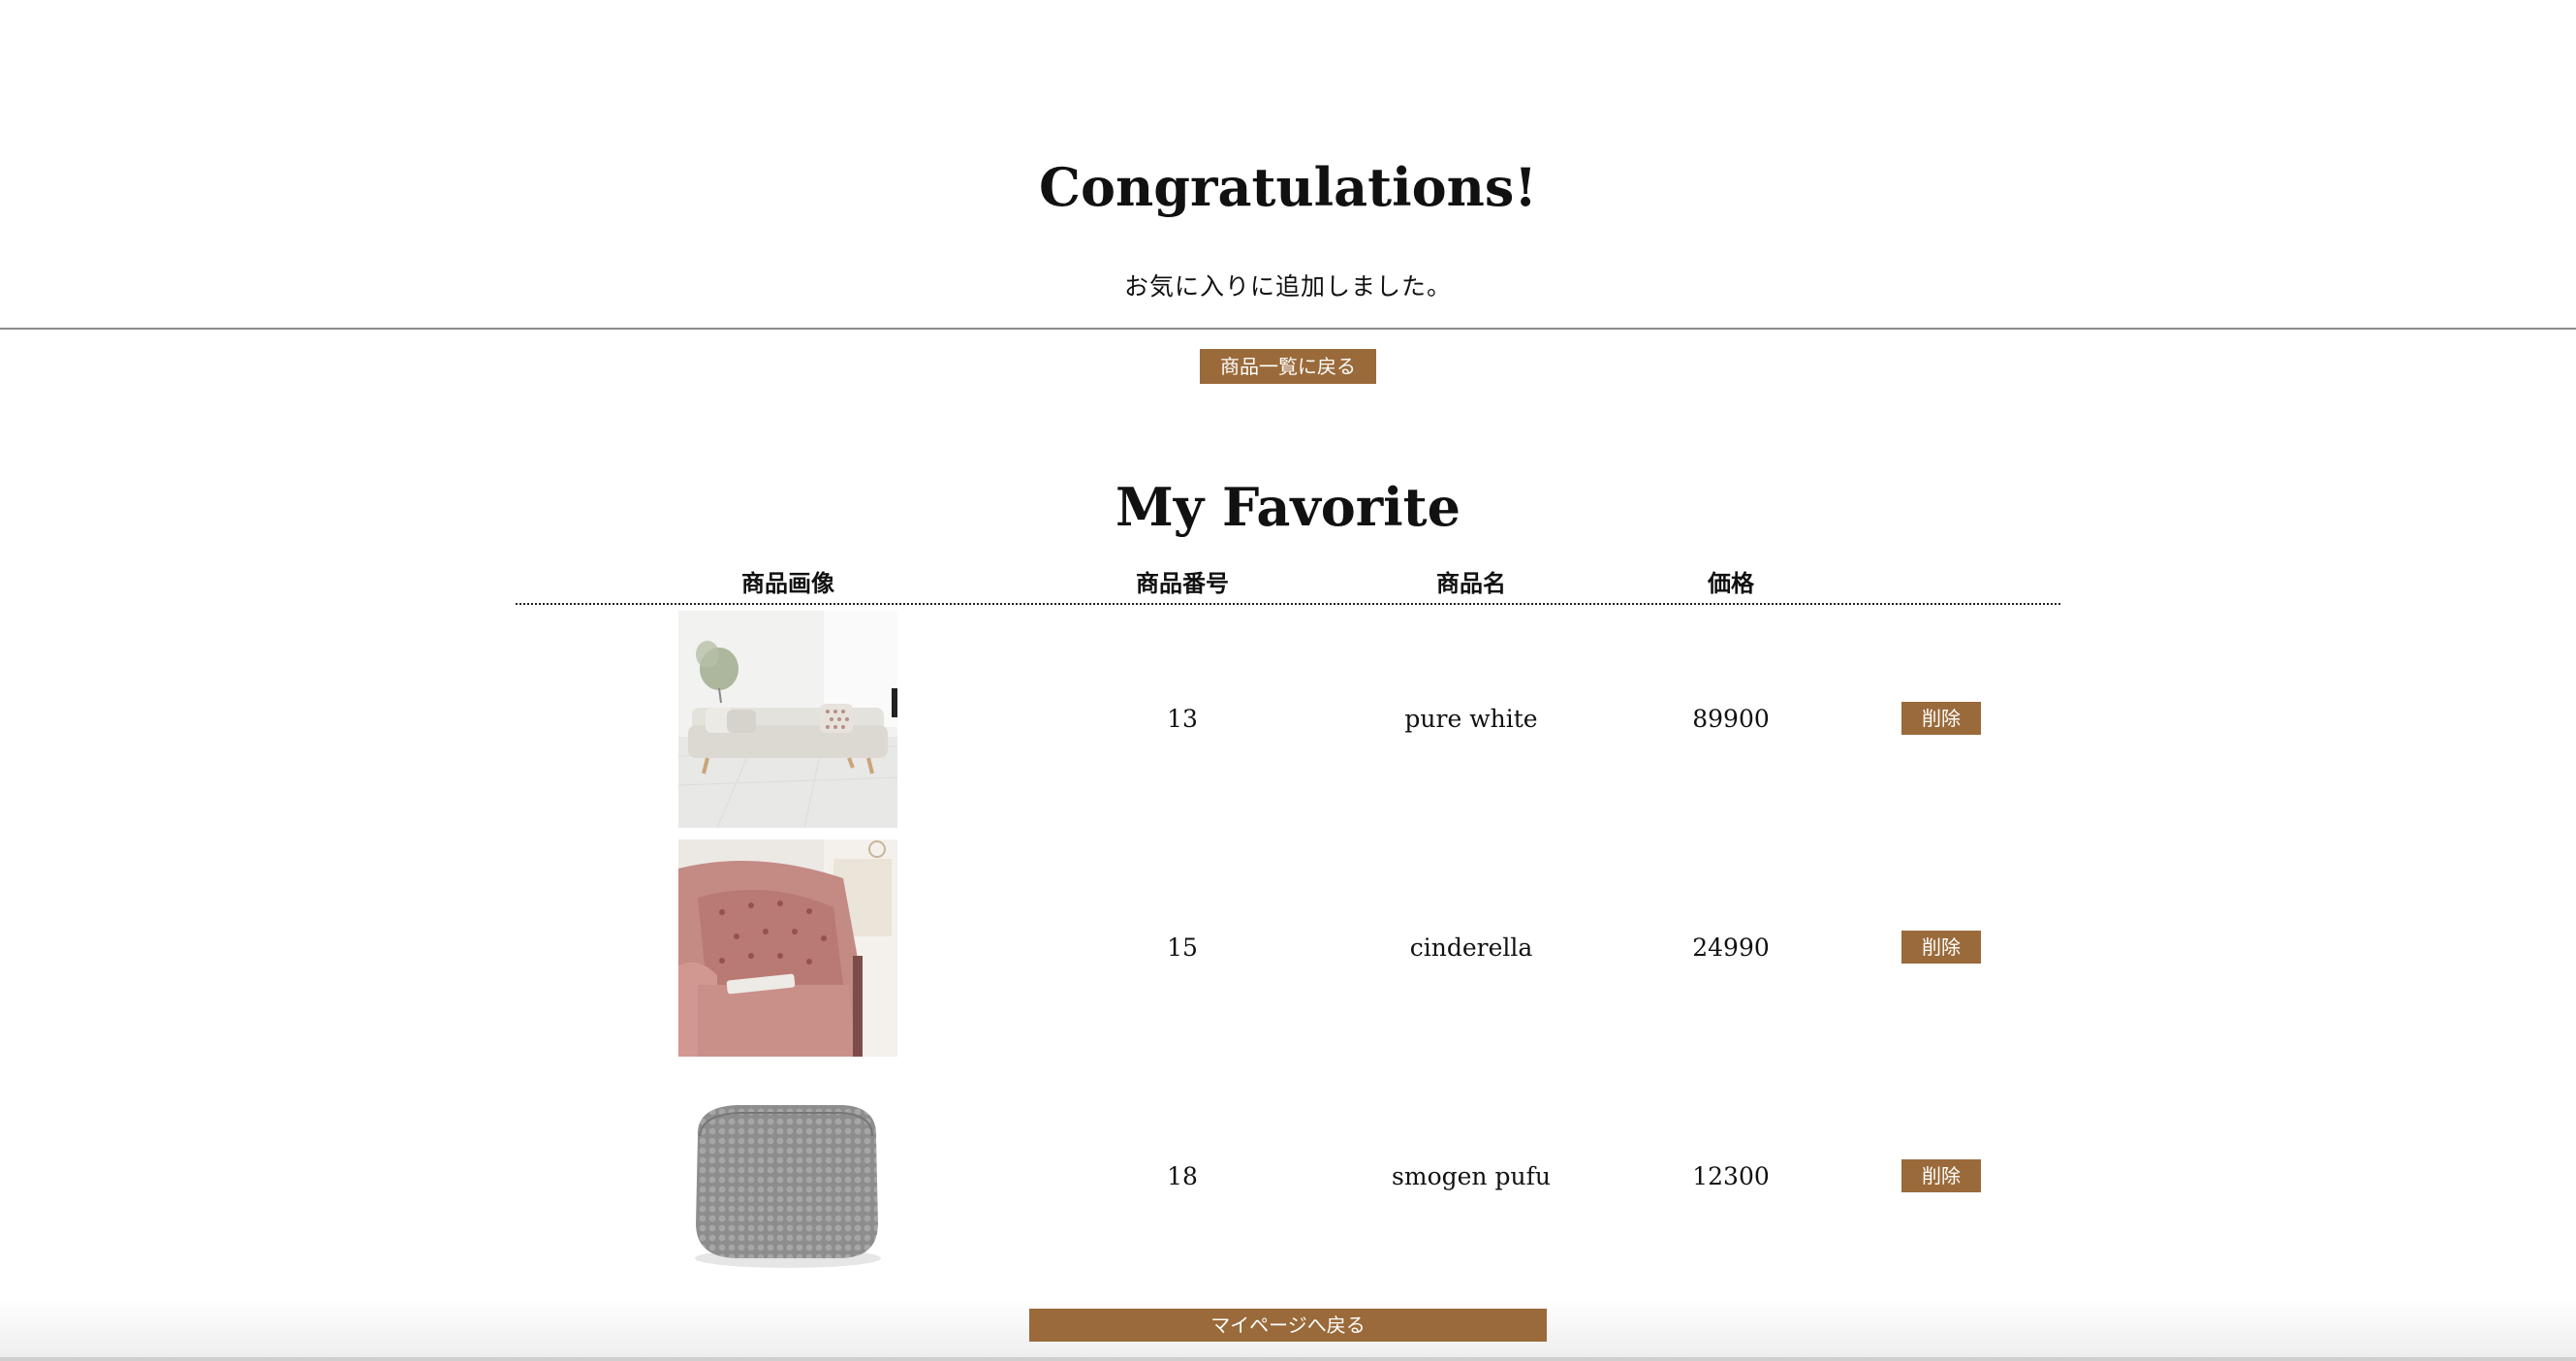  Describe the element at coordinates (1288, 582) in the screenshot. I see `table-header: 商品画像 商品番号 商品名 価格` at that location.